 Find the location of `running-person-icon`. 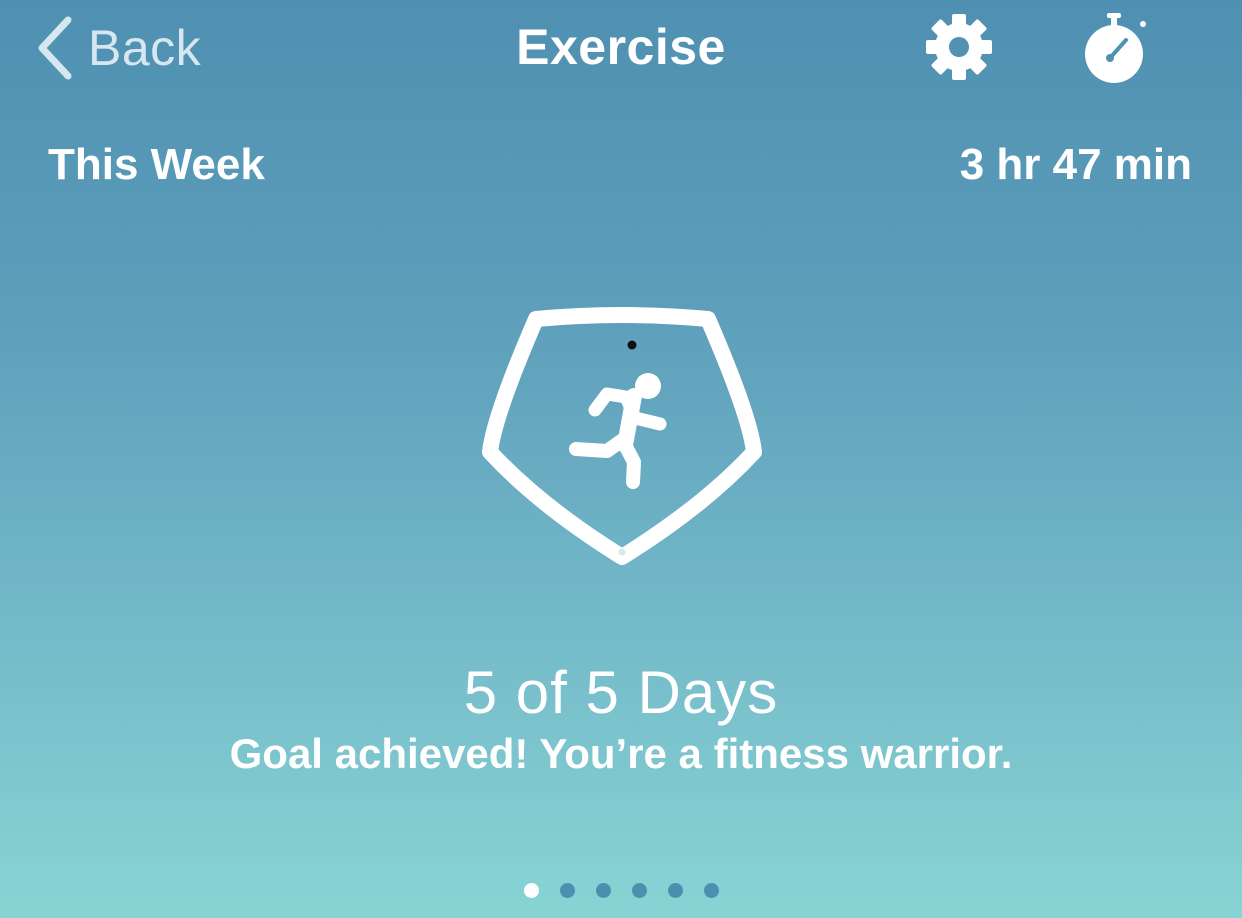

running-person-icon is located at coordinates (618, 431).